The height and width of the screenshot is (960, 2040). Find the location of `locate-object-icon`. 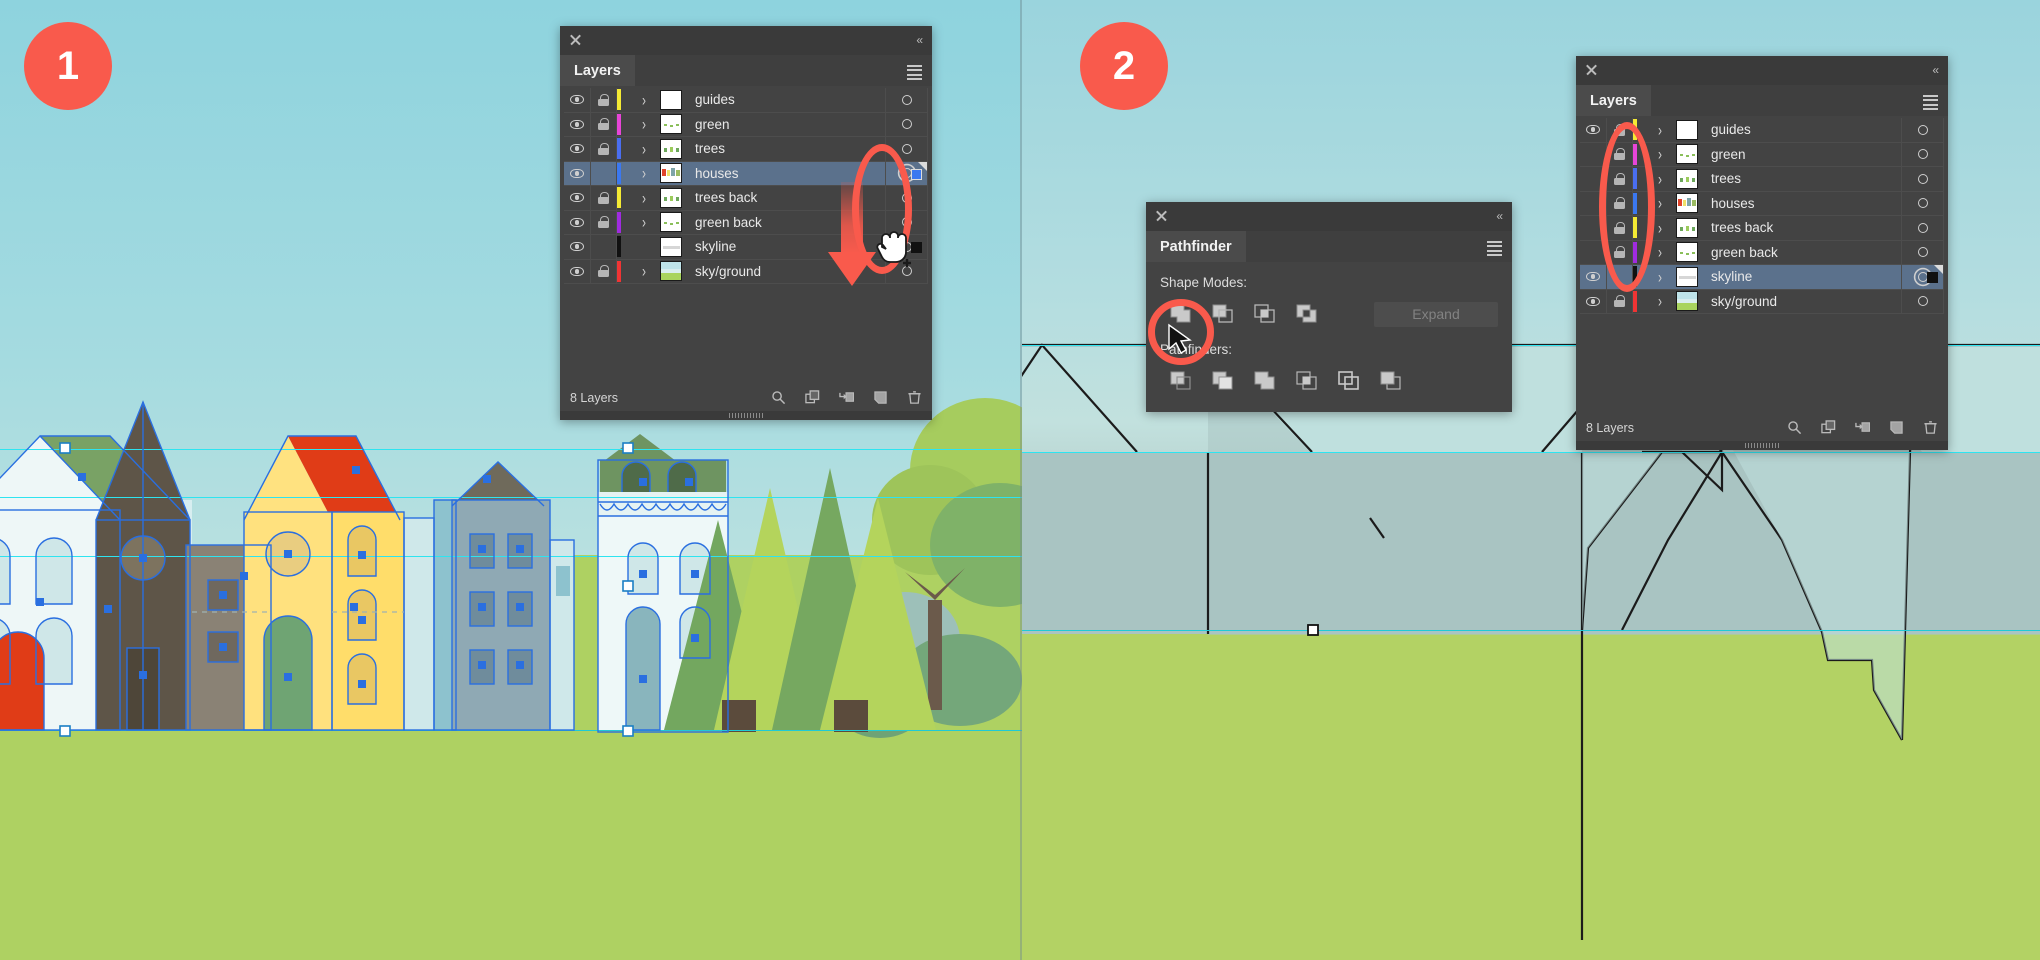

locate-object-icon is located at coordinates (1794, 427).